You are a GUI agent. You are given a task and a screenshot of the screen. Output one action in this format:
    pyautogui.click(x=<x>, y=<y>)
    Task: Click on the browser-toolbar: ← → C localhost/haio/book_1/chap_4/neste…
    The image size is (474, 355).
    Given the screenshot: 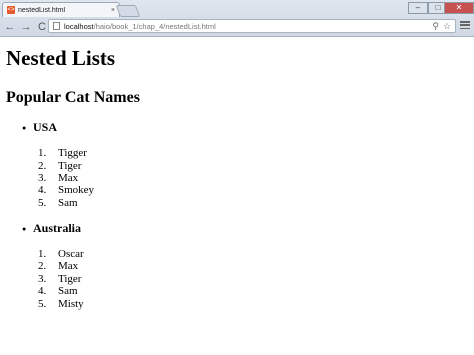 What is the action you would take?
    pyautogui.click(x=237, y=26)
    